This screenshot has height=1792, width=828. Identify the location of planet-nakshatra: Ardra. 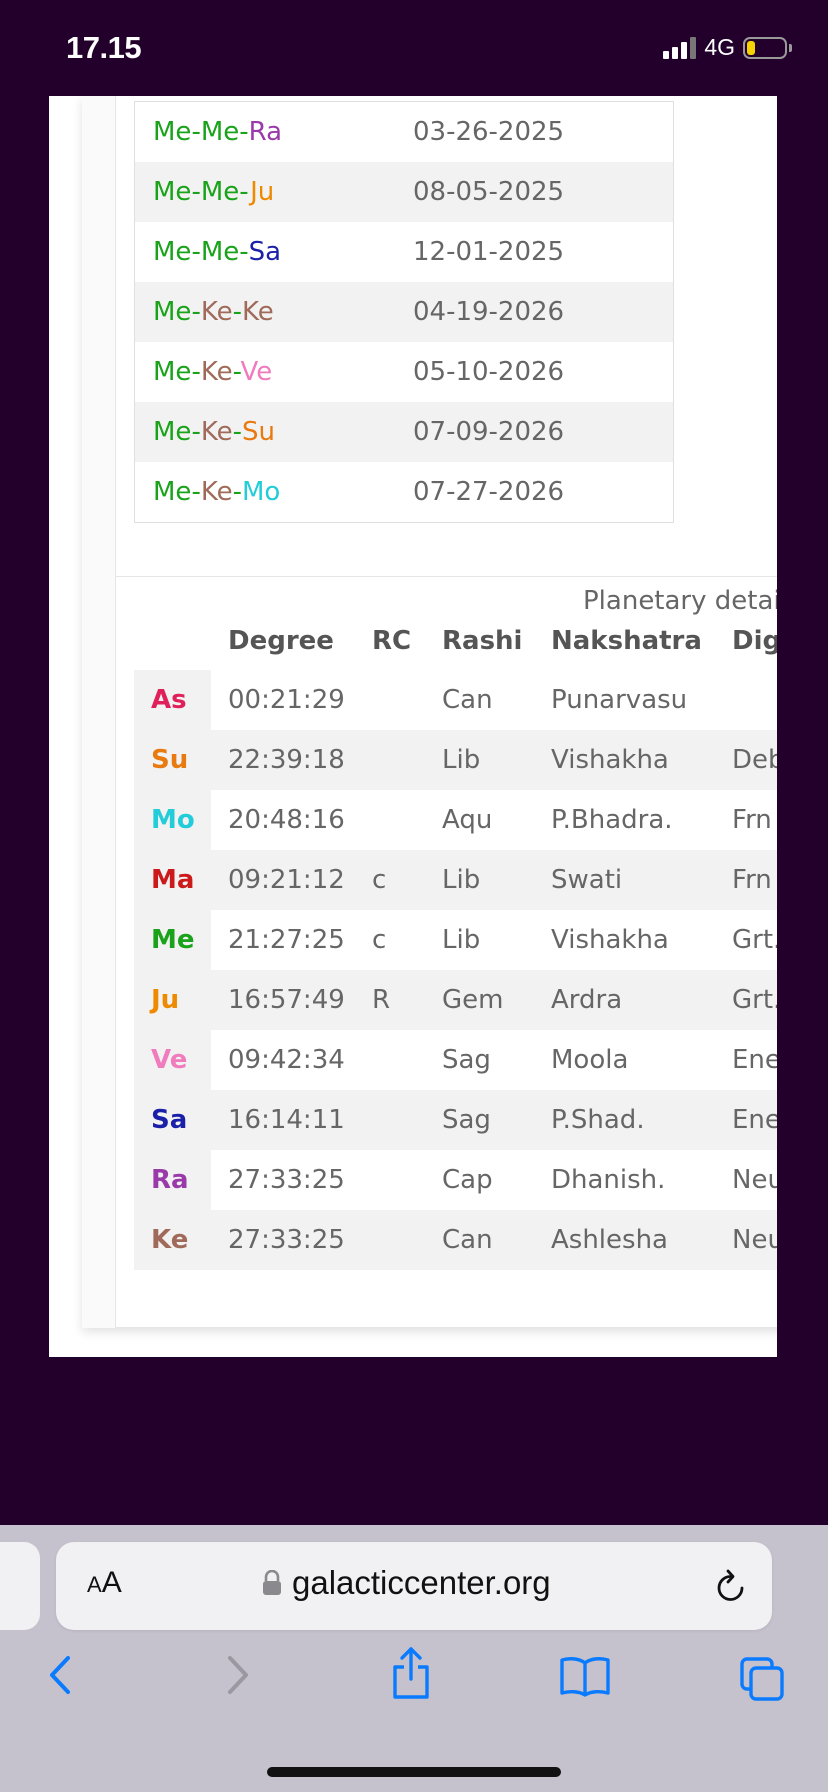
(641, 1000).